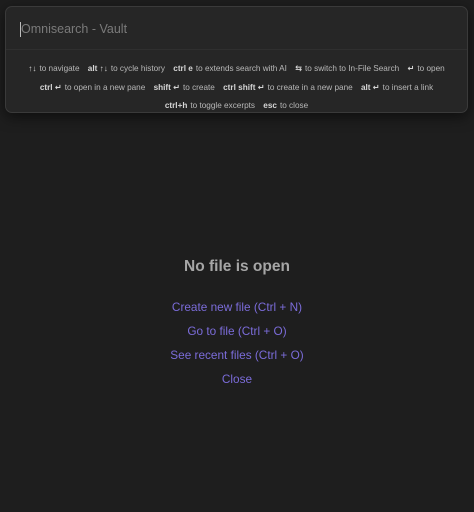 The height and width of the screenshot is (512, 474). Describe the element at coordinates (352, 68) in the screenshot. I see `instruction-label: to switch to In-File Search` at that location.